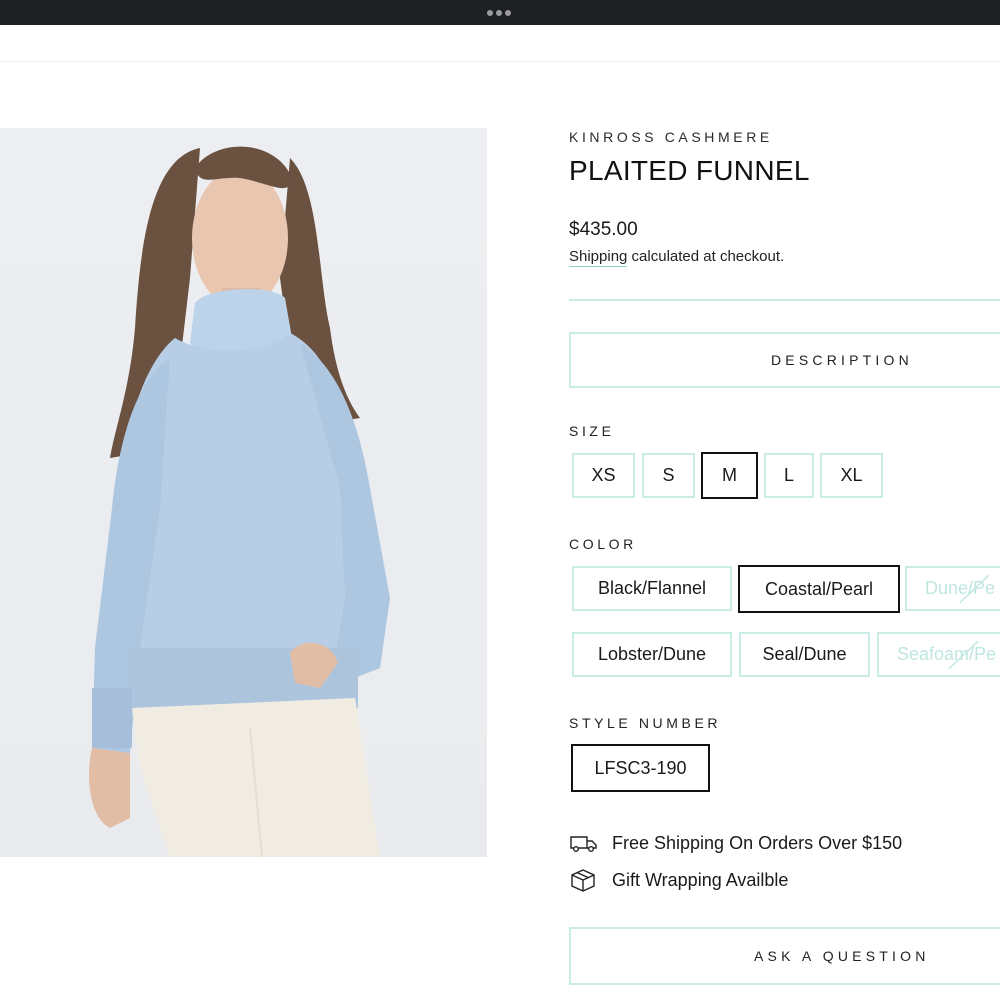 Image resolution: width=1000 pixels, height=1000 pixels. Describe the element at coordinates (706, 256) in the screenshot. I see `shipping-note-text: calculated at checkout.` at that location.